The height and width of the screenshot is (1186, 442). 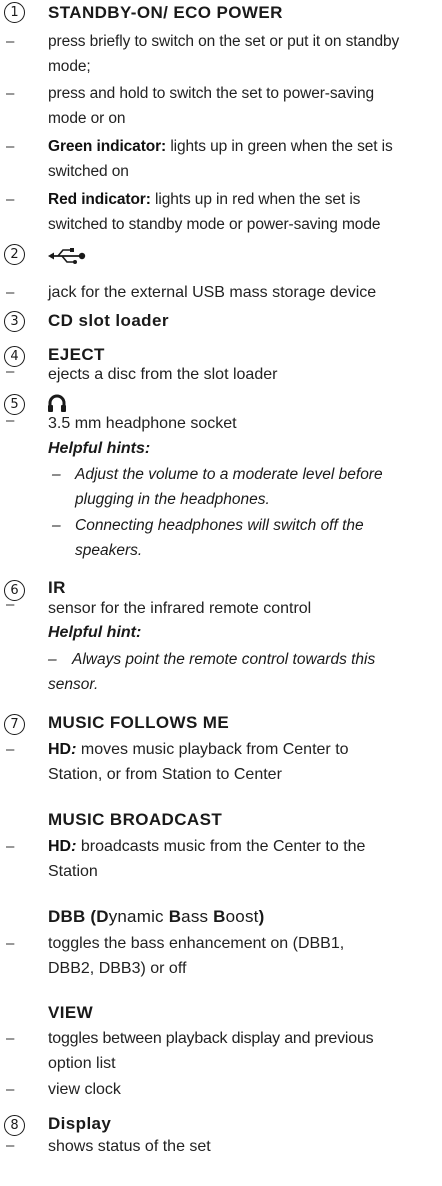 What do you see at coordinates (197, 916) in the screenshot?
I see `dbb-ass: ass` at bounding box center [197, 916].